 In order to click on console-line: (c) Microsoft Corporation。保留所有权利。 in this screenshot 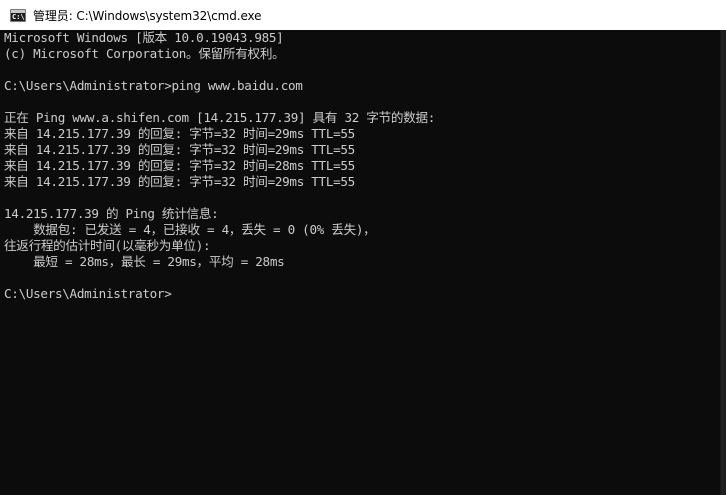, I will do `click(144, 53)`.